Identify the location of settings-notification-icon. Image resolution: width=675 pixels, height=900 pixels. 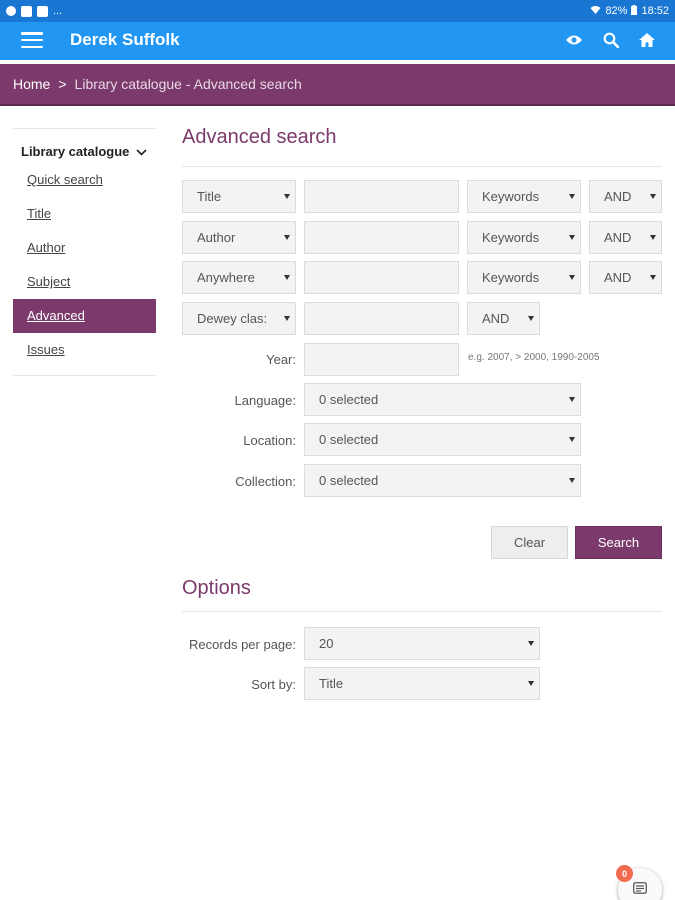
(11, 11).